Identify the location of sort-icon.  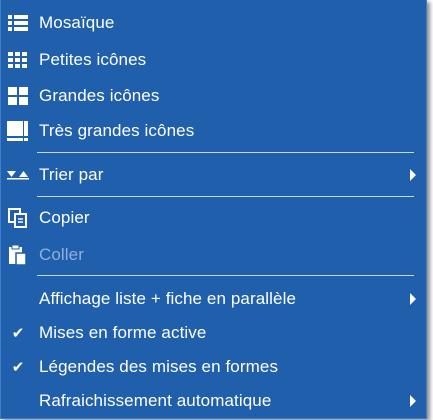
(18, 175).